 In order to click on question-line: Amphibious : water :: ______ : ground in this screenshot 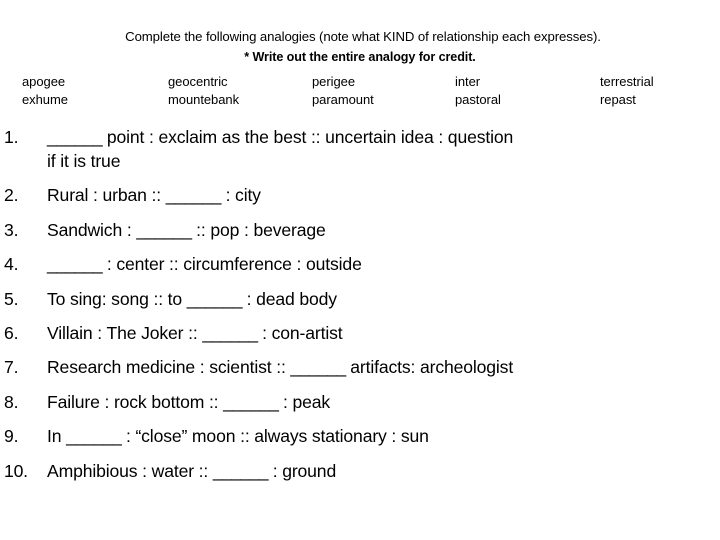, I will do `click(192, 470)`.